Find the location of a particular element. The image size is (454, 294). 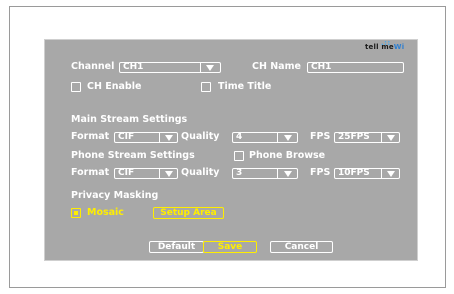

phone-format-value: CIF is located at coordinates (126, 173).